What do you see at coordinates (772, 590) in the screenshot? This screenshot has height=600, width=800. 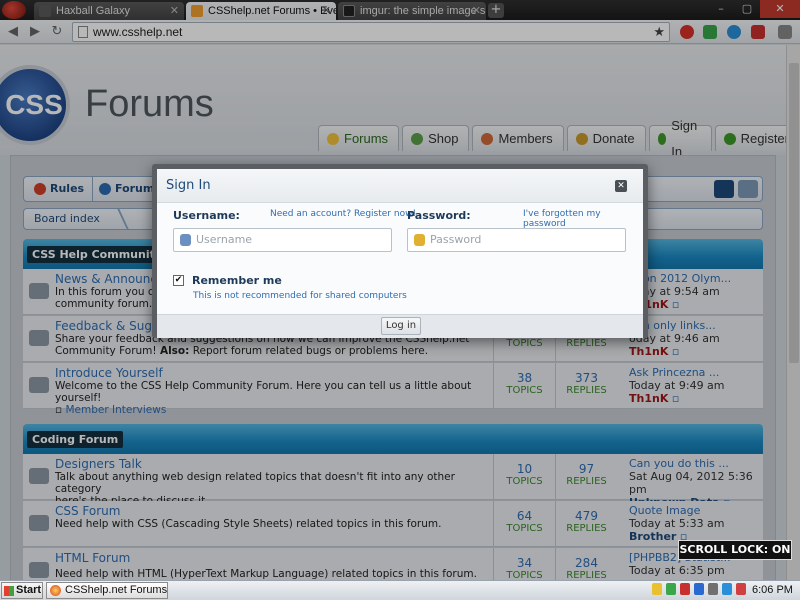 I see `clock: 6:06 PM` at bounding box center [772, 590].